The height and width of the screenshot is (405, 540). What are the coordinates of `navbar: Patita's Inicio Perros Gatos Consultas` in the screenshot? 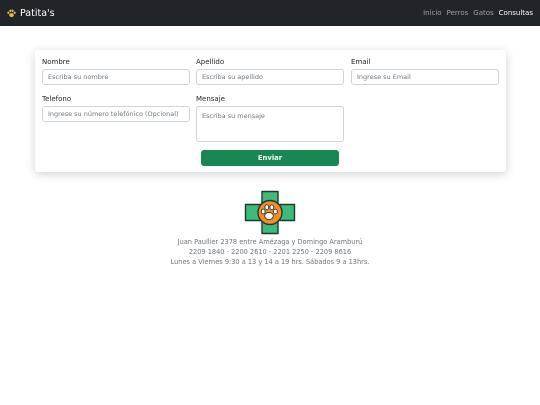 It's located at (270, 13).